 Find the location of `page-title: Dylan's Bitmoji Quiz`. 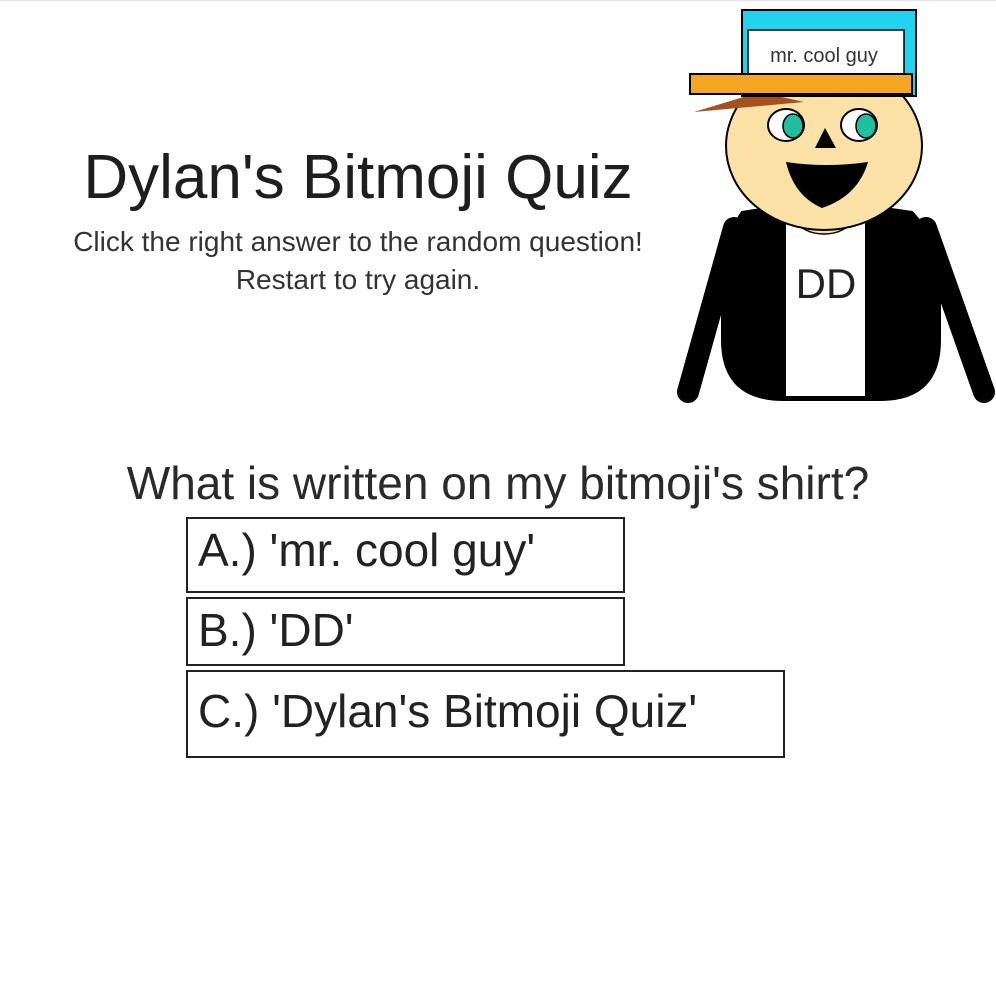

page-title: Dylan's Bitmoji Quiz is located at coordinates (358, 177).